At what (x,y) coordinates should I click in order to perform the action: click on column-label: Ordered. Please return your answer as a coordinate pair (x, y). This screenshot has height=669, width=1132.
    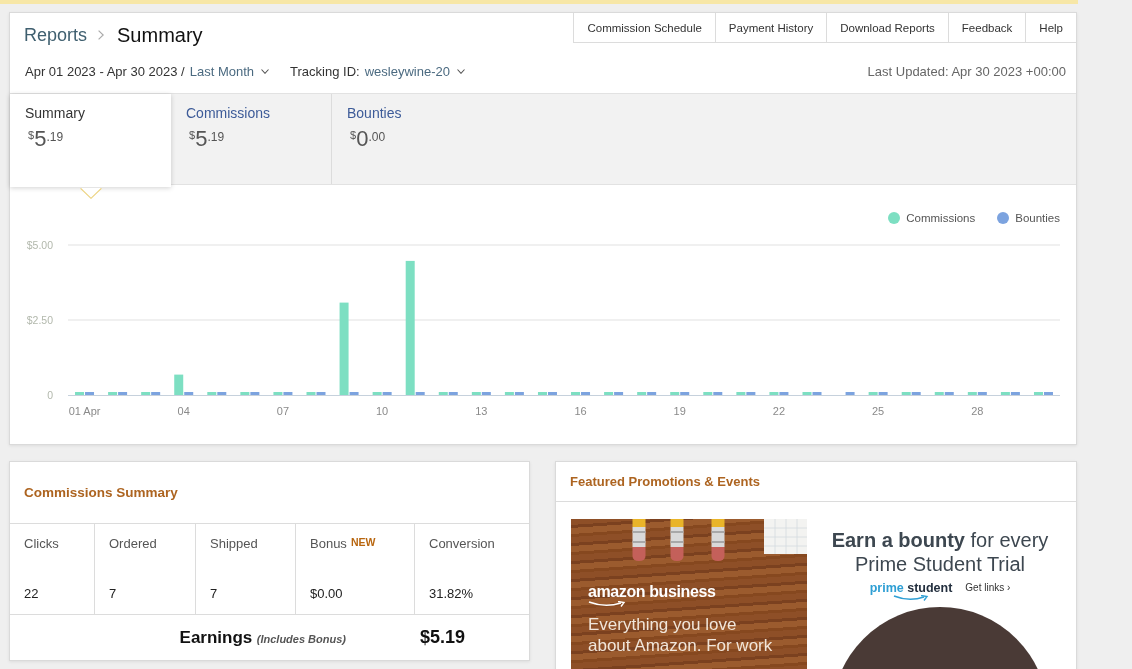
    Looking at the image, I should click on (133, 544).